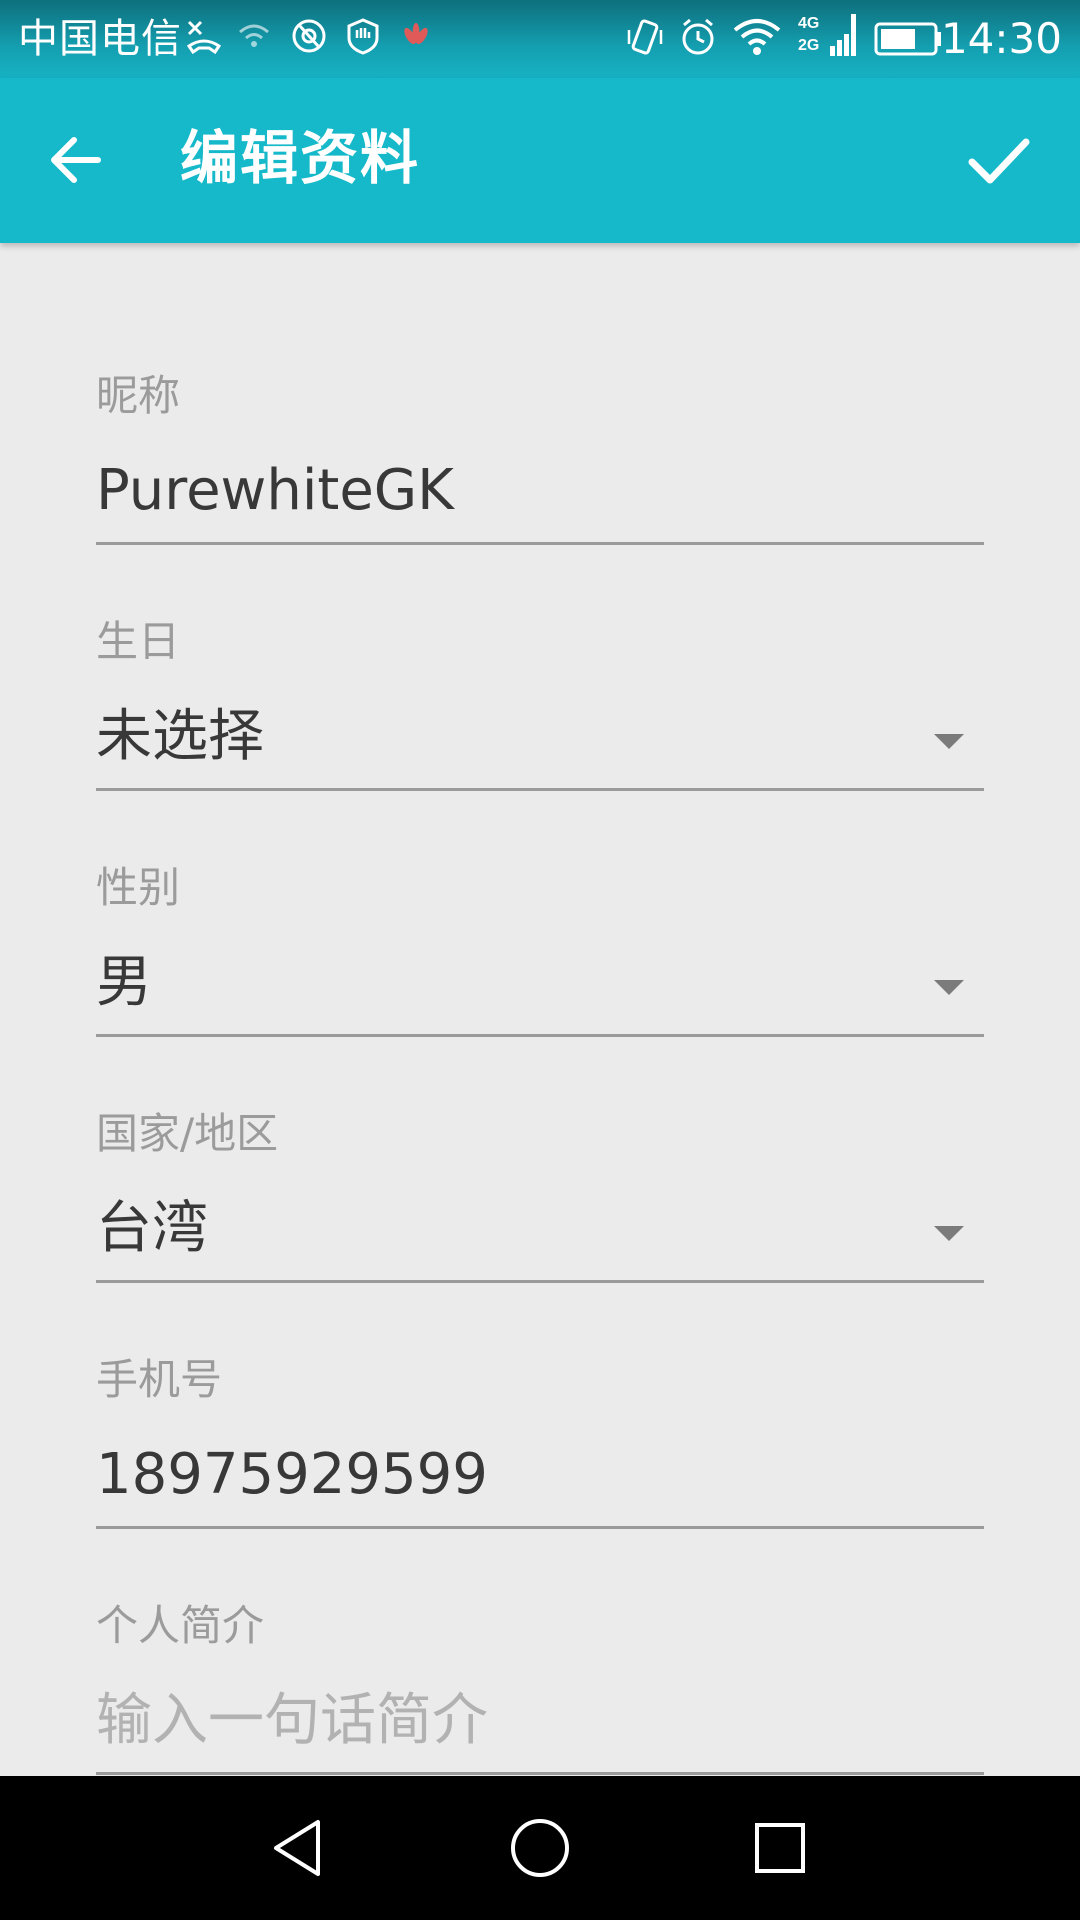  I want to click on back-button, so click(83, 160).